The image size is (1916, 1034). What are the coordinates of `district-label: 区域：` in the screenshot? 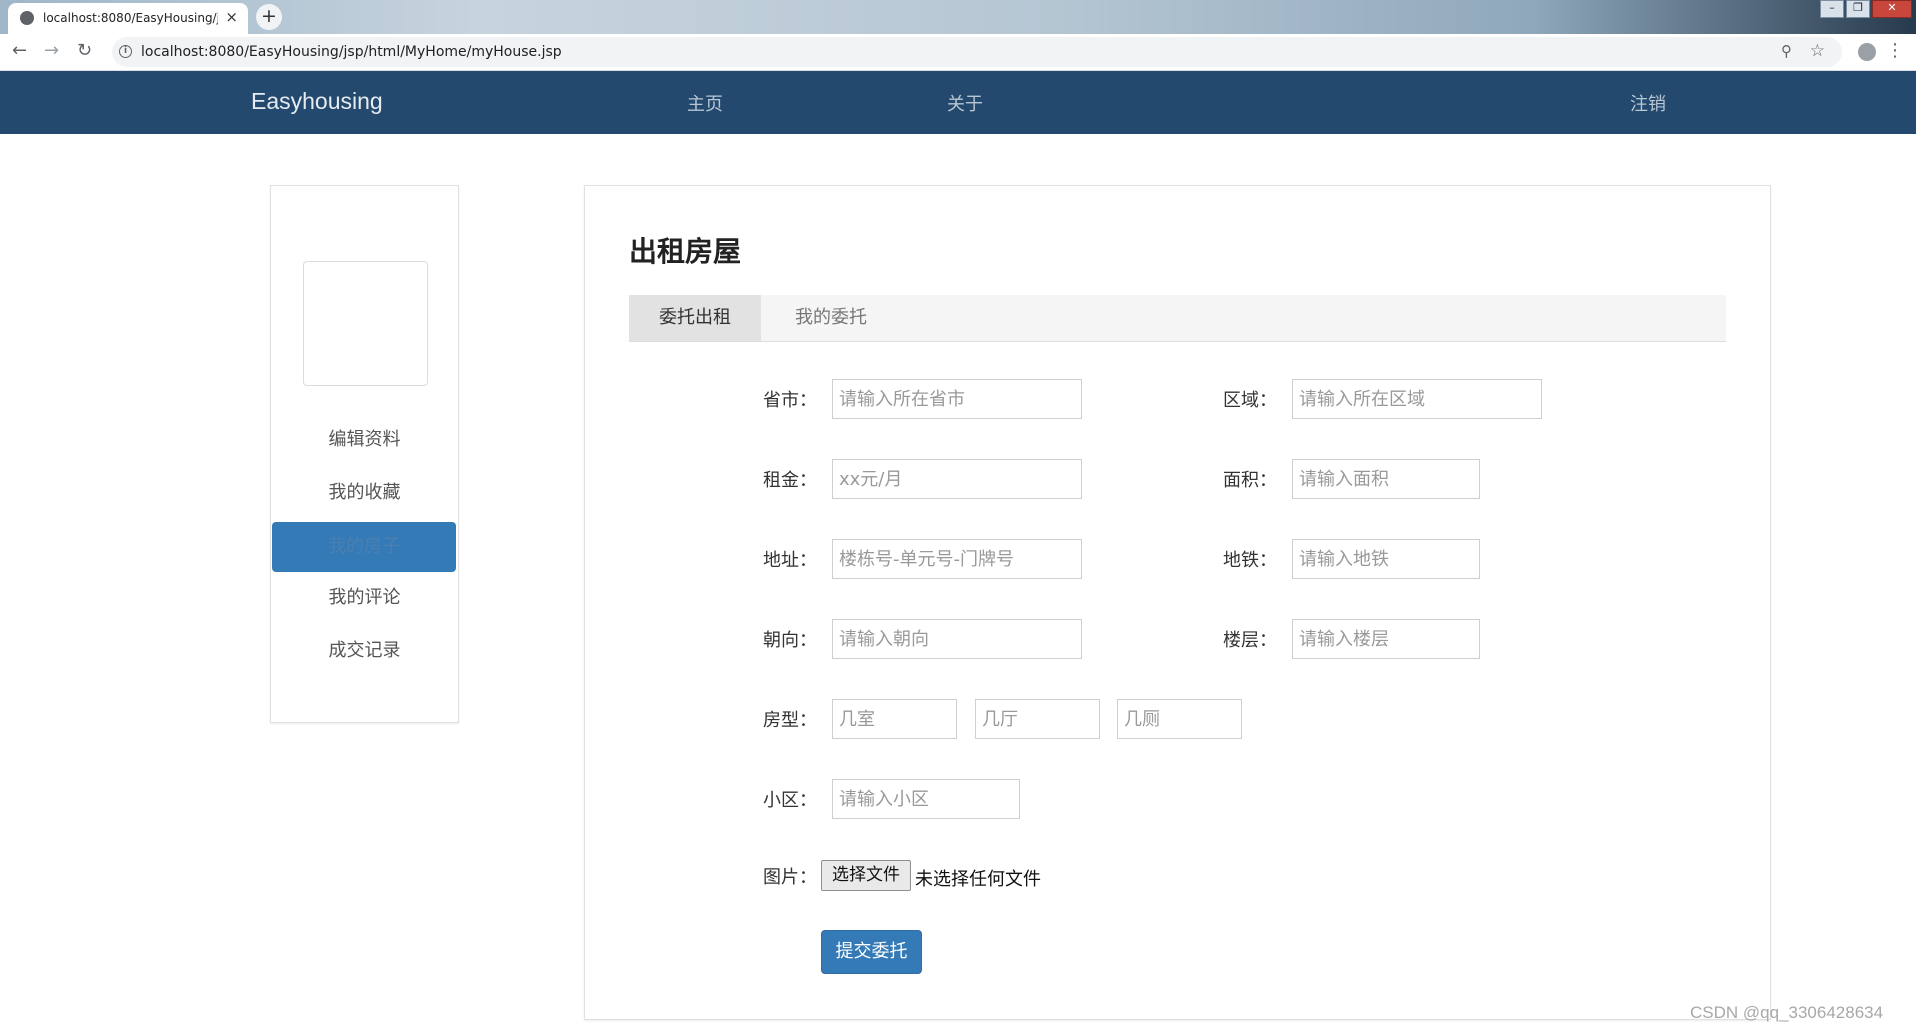 It's located at (1250, 400).